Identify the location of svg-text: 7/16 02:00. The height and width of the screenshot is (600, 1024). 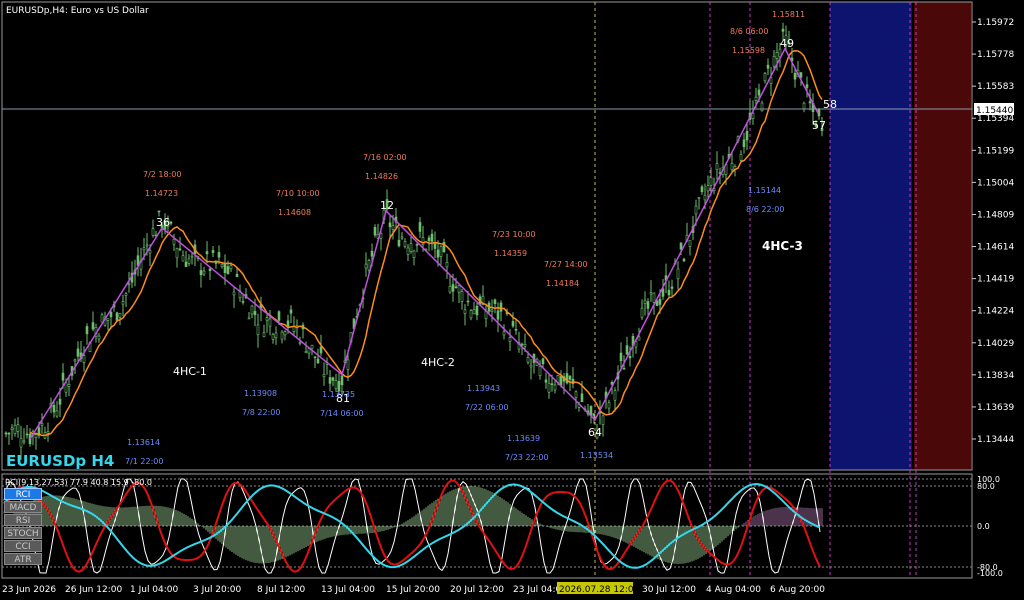
(385, 157).